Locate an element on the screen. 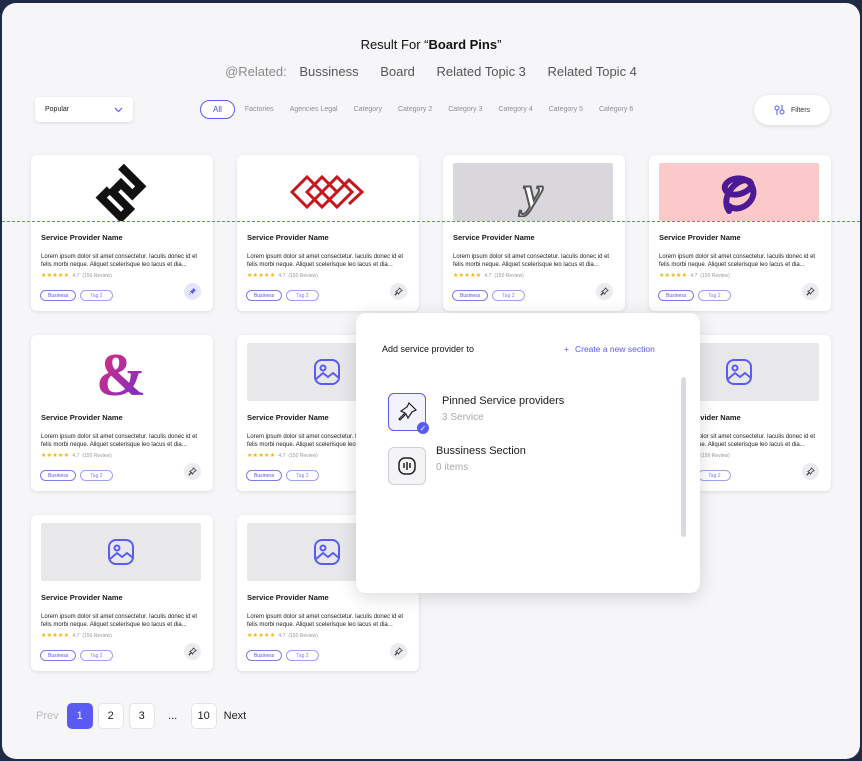  sort-dropdown: Popular is located at coordinates (84, 109).